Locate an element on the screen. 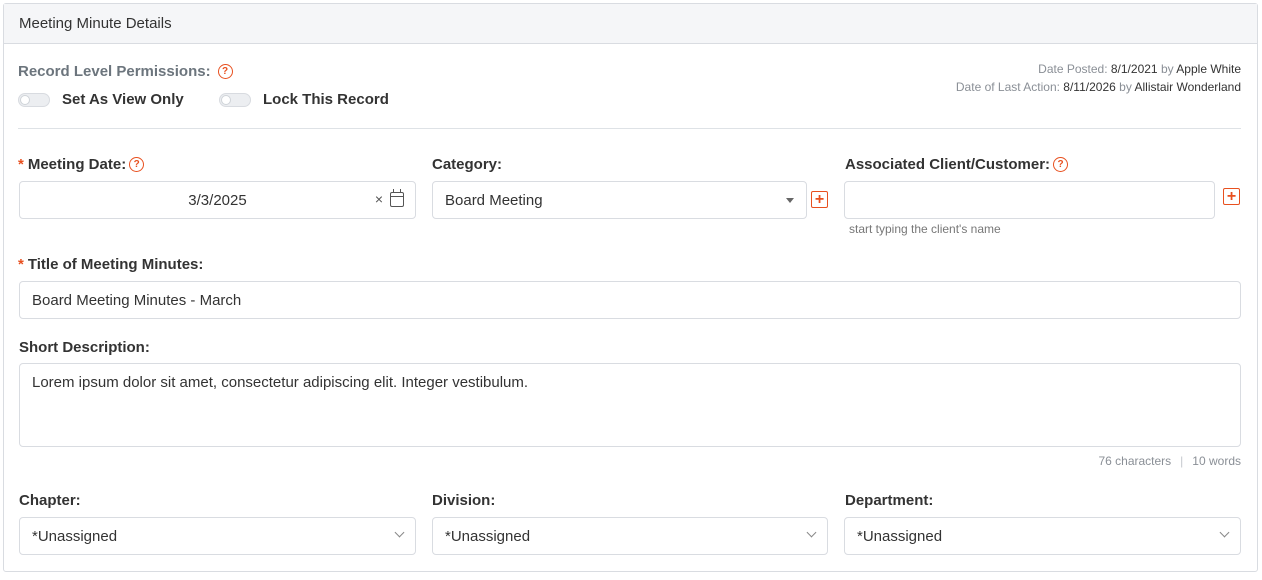 The height and width of the screenshot is (580, 1262). meeting-date-input: 3/3/2025 × is located at coordinates (217, 200).